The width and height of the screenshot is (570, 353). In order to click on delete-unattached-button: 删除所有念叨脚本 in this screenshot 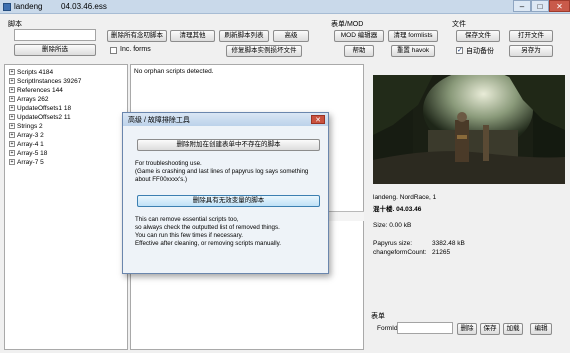, I will do `click(137, 36)`.